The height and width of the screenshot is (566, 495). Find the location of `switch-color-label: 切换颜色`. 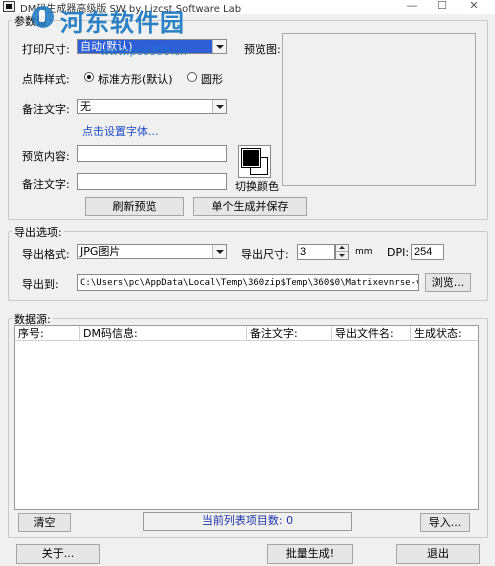

switch-color-label: 切换颜色 is located at coordinates (257, 186).